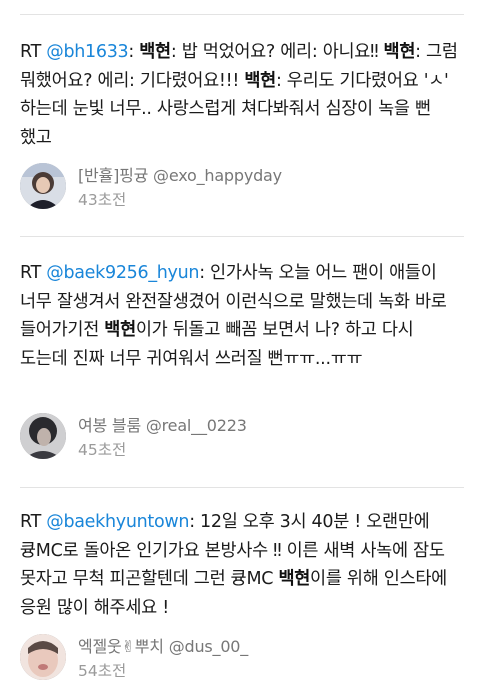  I want to click on author-name: 여봉 블룸 @real__0223, so click(162, 424).